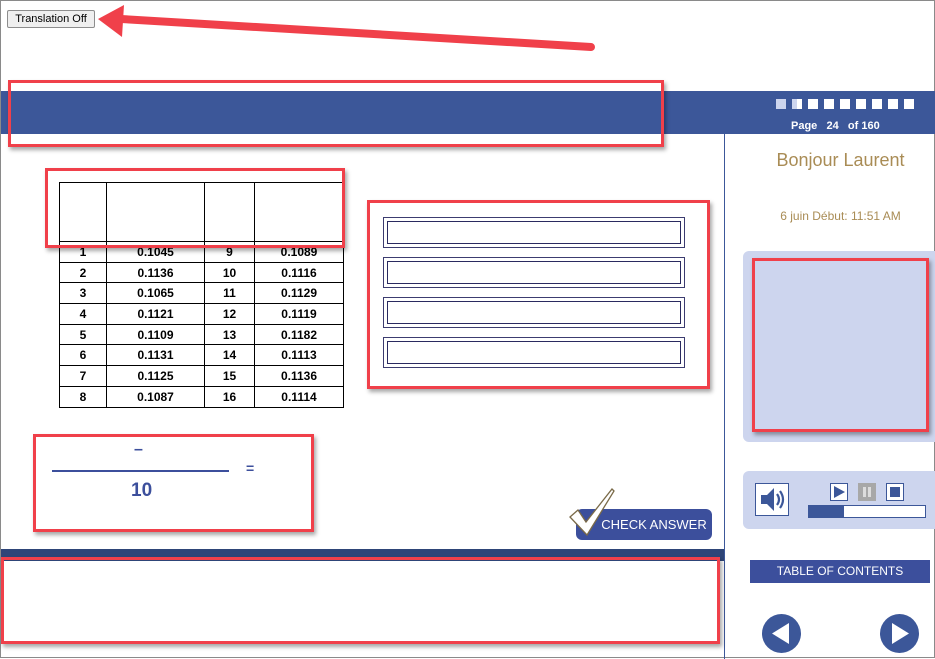 The height and width of the screenshot is (659, 935). I want to click on table-row: 5 0.1109 13 0.1182, so click(201, 334).